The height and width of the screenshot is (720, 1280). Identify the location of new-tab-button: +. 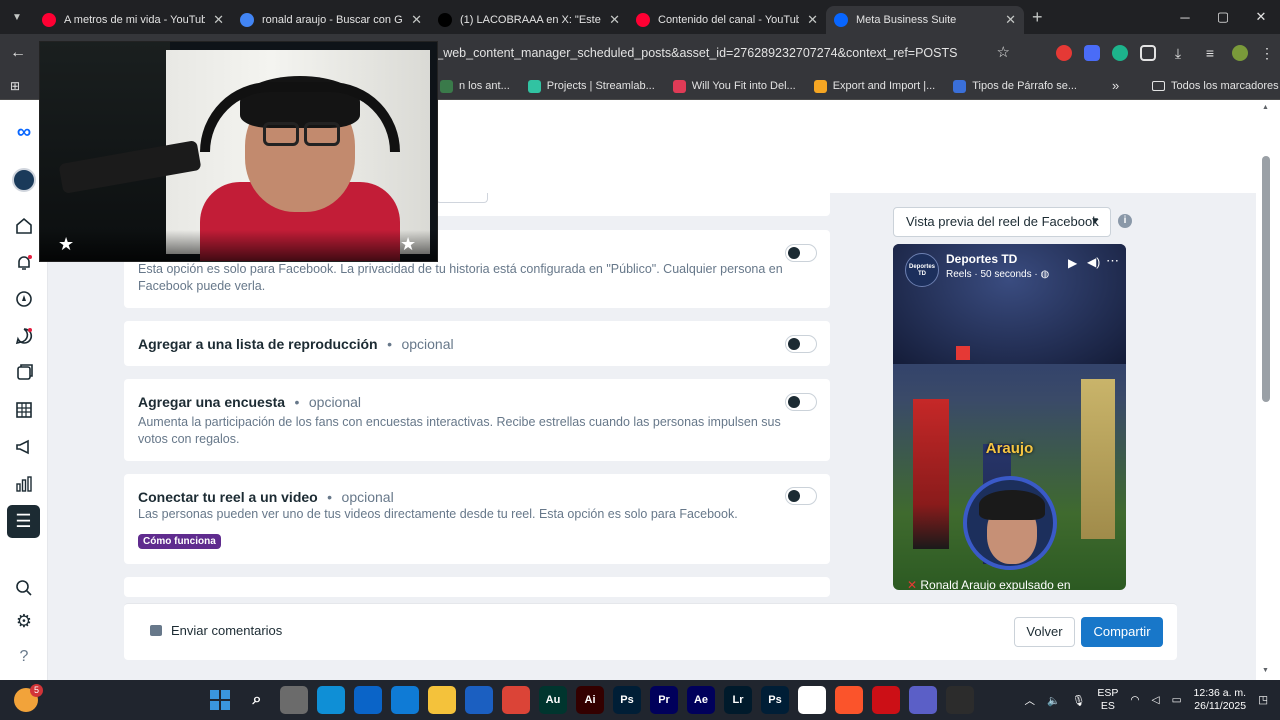
(1037, 17).